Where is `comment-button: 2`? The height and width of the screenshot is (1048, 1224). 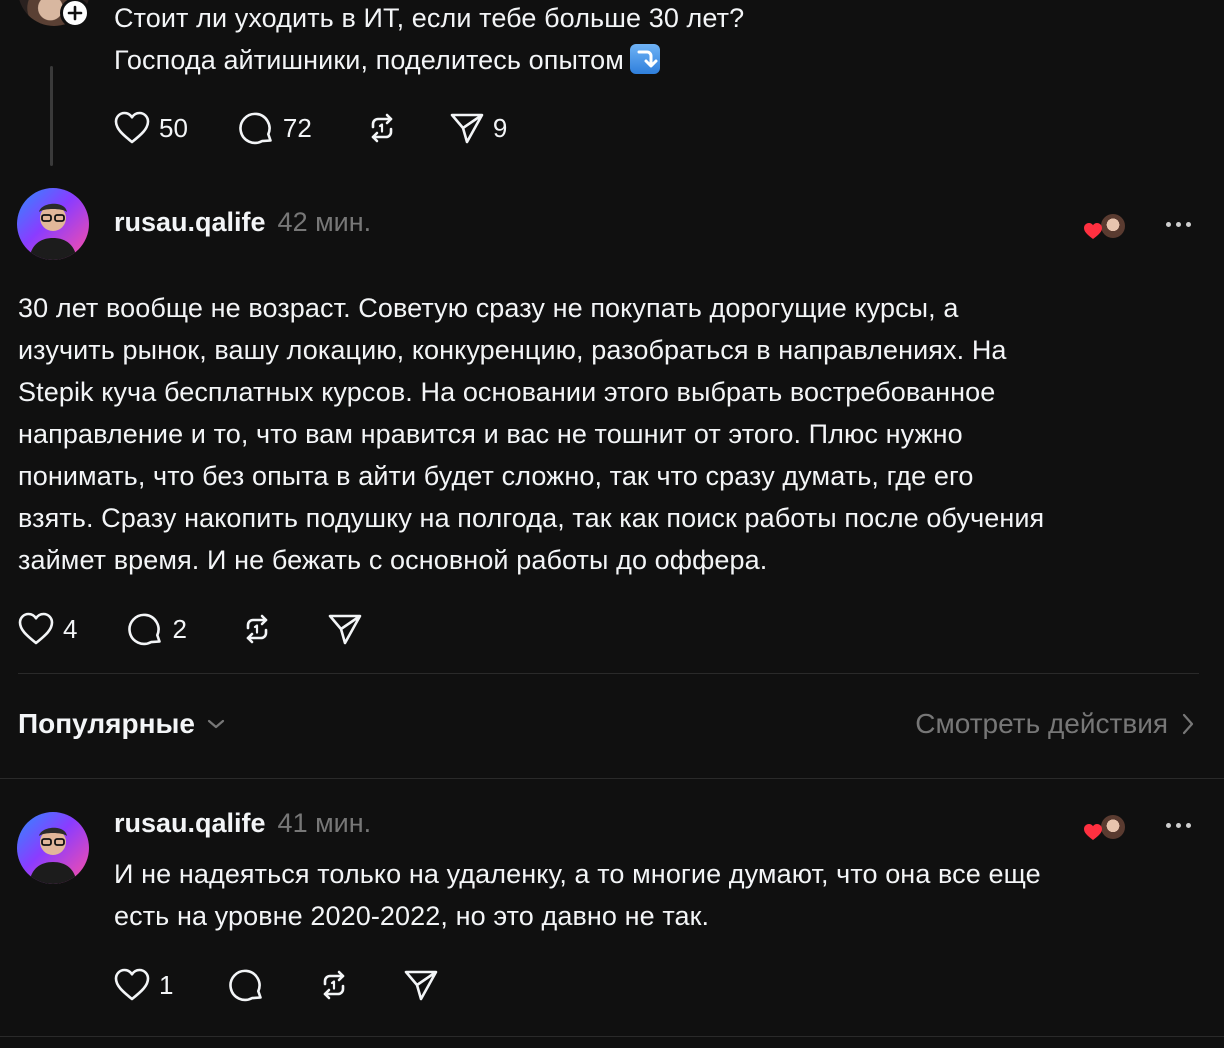 comment-button: 2 is located at coordinates (157, 629).